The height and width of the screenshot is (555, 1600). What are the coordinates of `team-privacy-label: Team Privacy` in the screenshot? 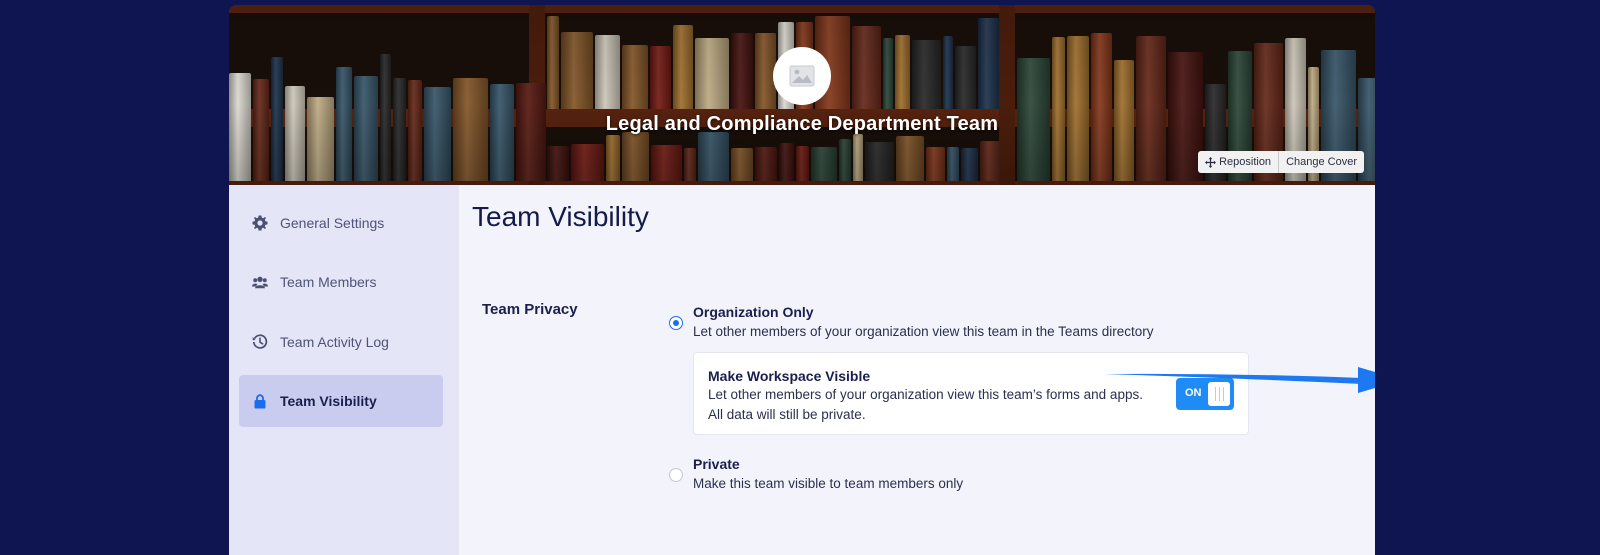 It's located at (530, 309).